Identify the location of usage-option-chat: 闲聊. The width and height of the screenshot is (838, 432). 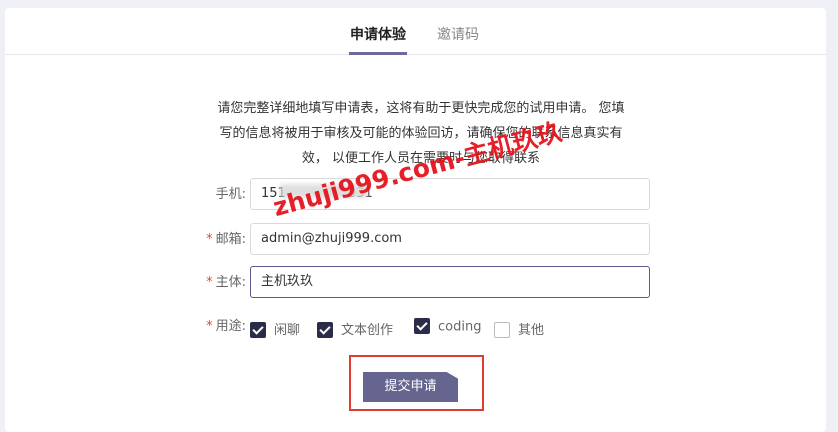
(275, 328).